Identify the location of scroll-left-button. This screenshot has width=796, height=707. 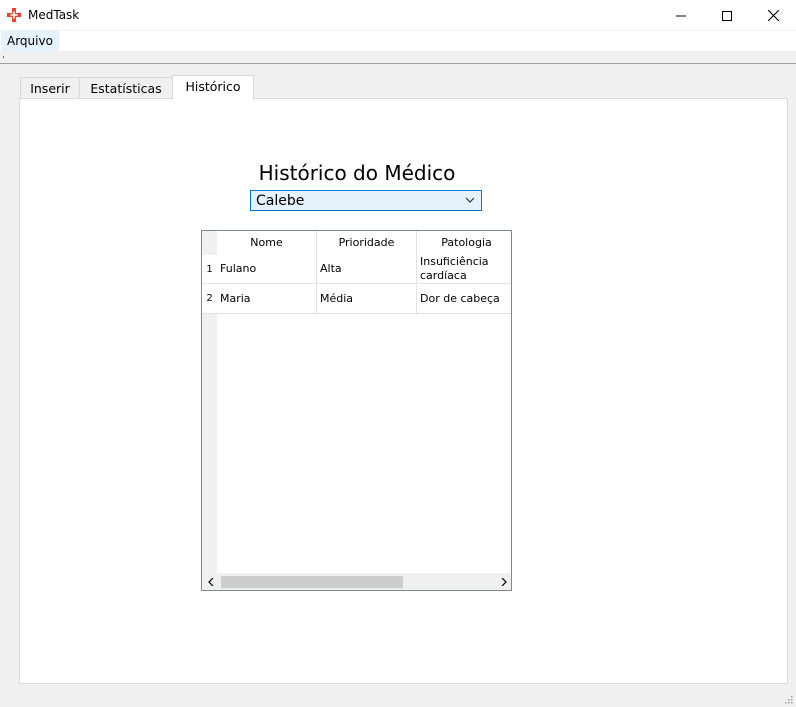
(210, 581).